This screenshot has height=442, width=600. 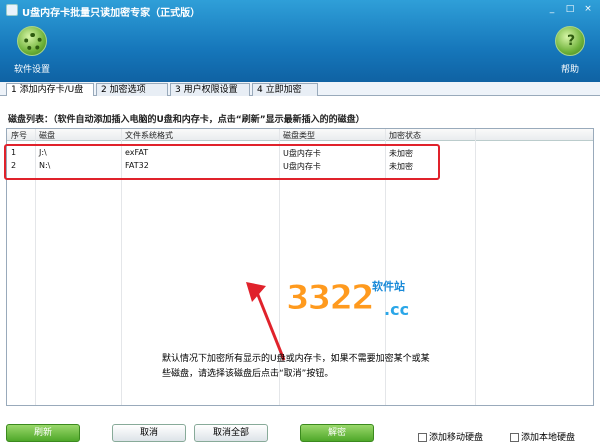 What do you see at coordinates (47, 135) in the screenshot?
I see `header-disk: 磁盘` at bounding box center [47, 135].